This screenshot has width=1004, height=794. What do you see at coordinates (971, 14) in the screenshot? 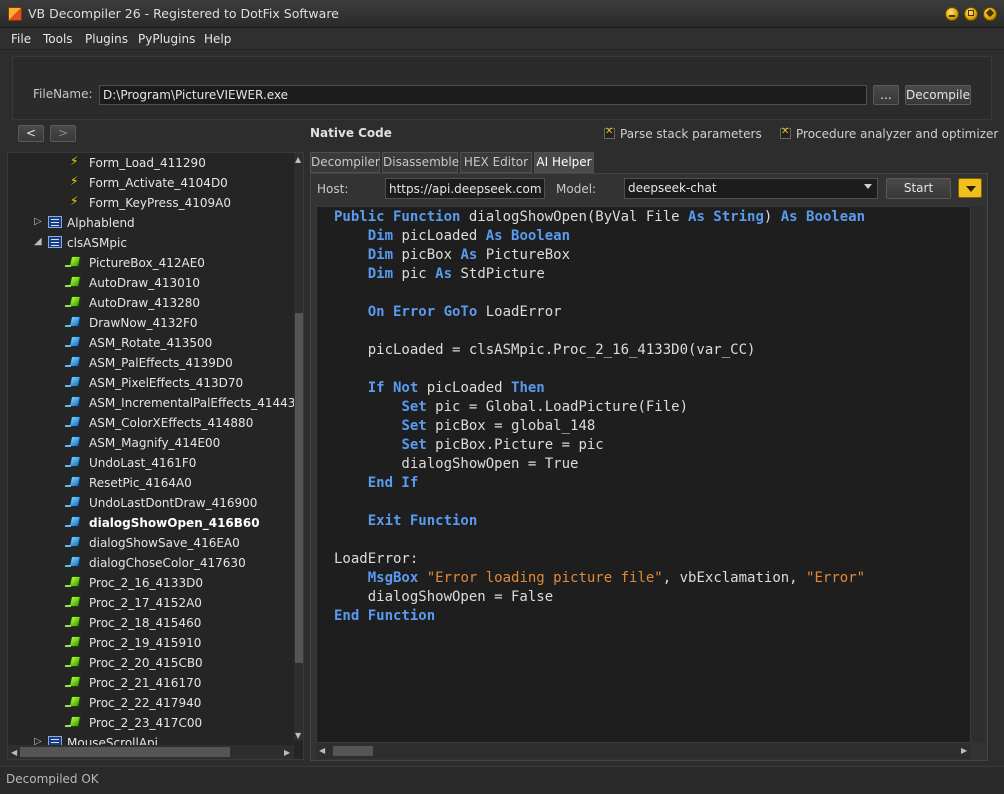
I see `maximize-icon` at bounding box center [971, 14].